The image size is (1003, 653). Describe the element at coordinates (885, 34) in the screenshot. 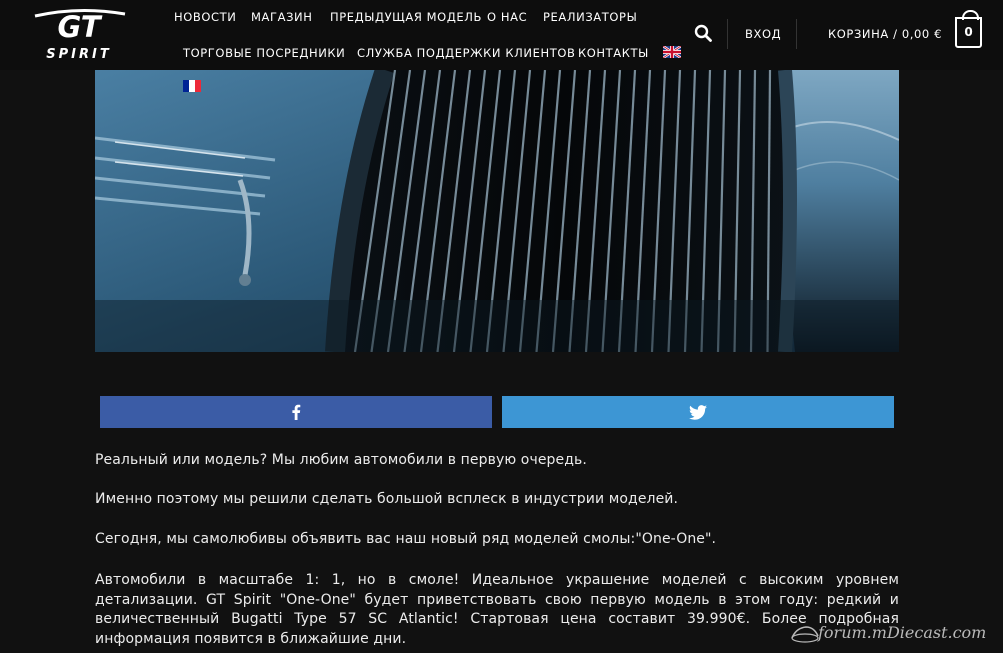

I see `cart-link: КОРЗИНА / 0,00 €` at that location.